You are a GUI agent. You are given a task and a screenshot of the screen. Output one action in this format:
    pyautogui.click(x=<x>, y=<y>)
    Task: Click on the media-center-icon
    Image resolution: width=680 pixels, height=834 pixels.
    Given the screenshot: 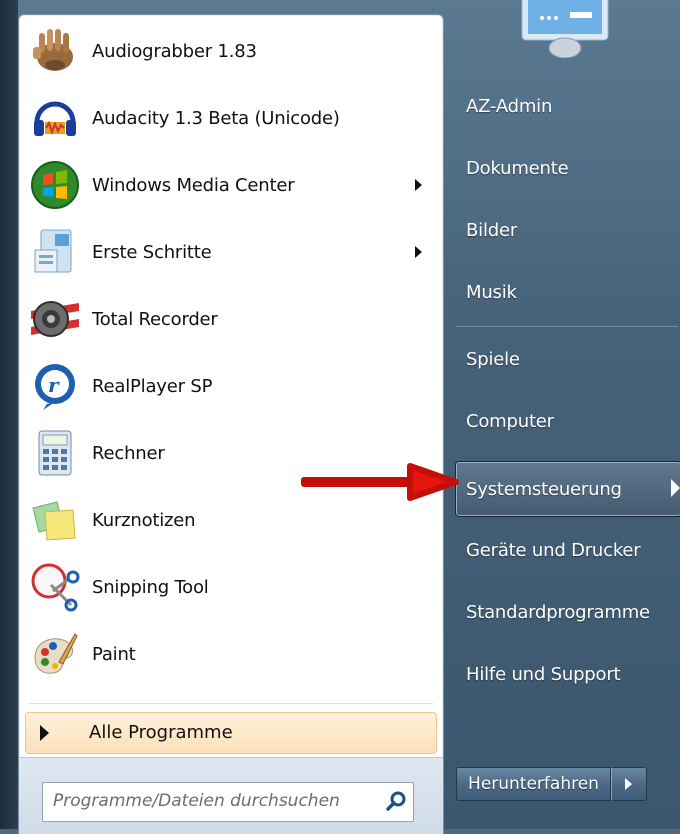 What is the action you would take?
    pyautogui.click(x=55, y=185)
    